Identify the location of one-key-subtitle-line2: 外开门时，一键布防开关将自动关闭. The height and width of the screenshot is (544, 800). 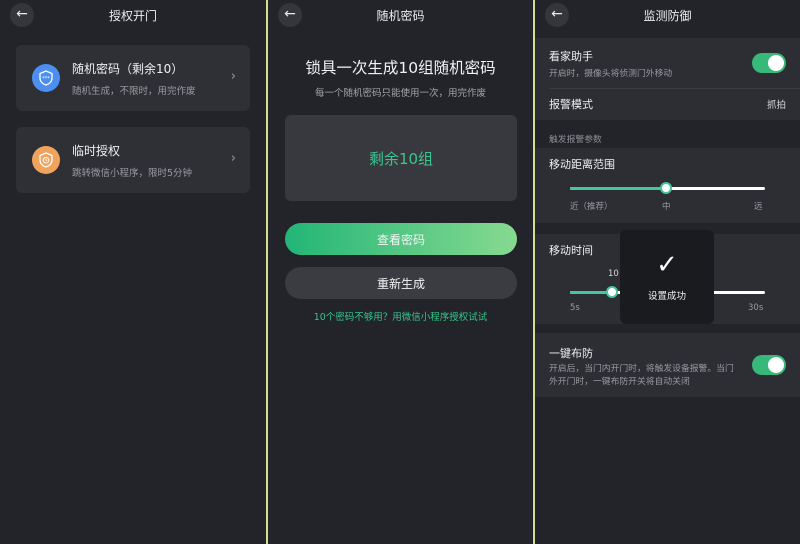
(619, 382).